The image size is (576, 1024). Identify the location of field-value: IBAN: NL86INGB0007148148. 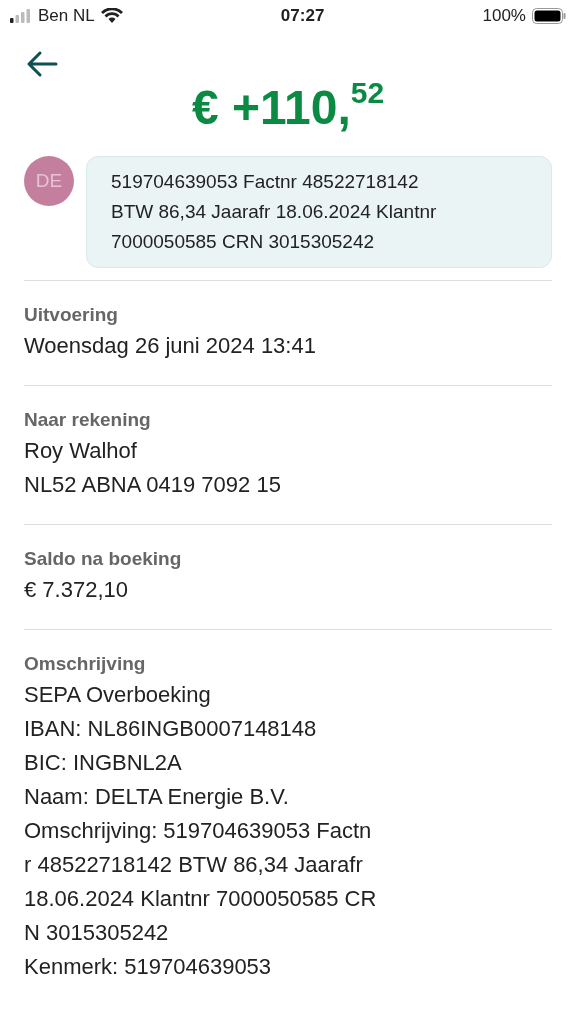
(171, 729).